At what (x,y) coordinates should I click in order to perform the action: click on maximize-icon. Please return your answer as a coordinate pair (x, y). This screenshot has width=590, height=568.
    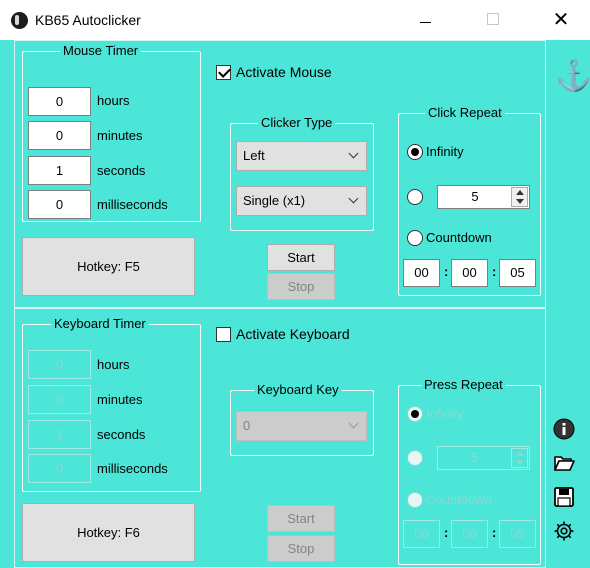
    Looking at the image, I should click on (493, 19).